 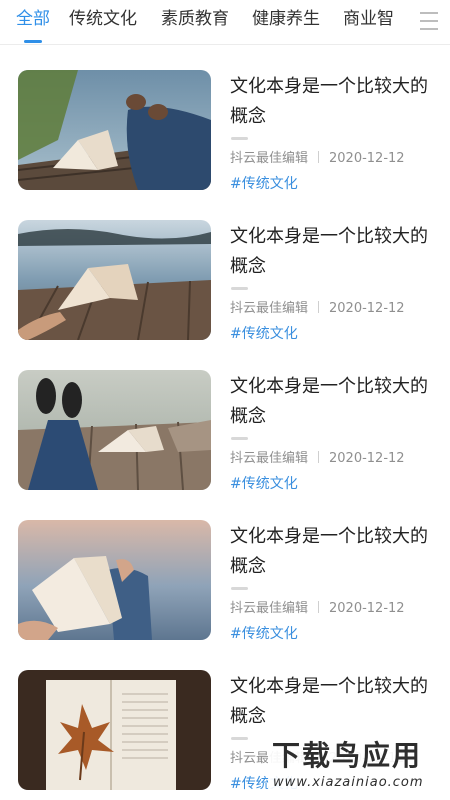 I want to click on site-watermark: 下载鸟应用 www.xiazainiao.com, so click(x=358, y=766).